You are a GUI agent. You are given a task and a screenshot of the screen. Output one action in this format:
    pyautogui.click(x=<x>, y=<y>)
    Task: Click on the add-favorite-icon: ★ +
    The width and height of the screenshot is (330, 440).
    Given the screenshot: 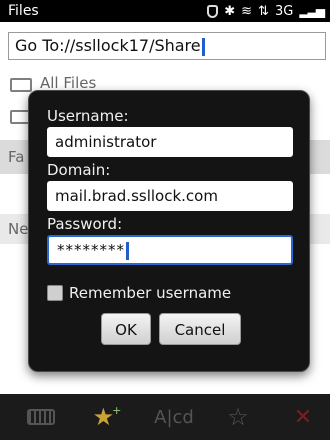 What is the action you would take?
    pyautogui.click(x=107, y=417)
    